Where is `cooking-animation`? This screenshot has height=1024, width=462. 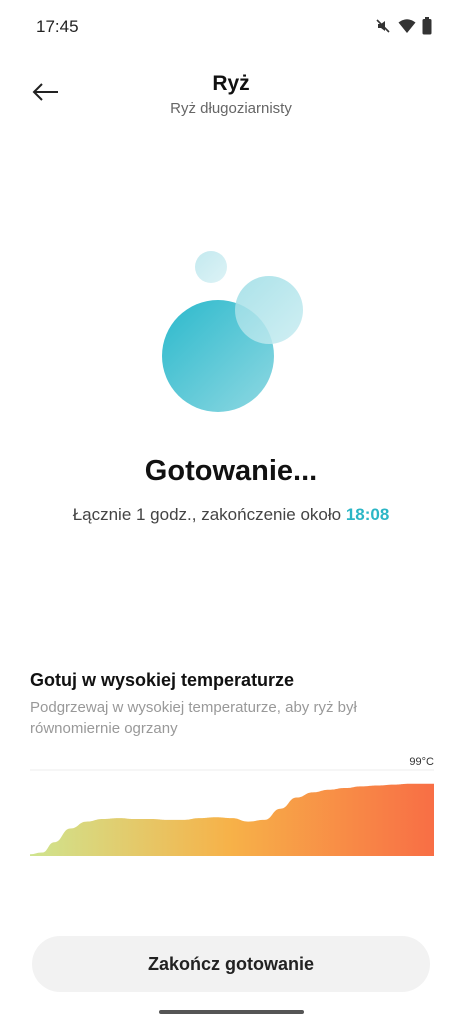
cooking-animation is located at coordinates (235, 335).